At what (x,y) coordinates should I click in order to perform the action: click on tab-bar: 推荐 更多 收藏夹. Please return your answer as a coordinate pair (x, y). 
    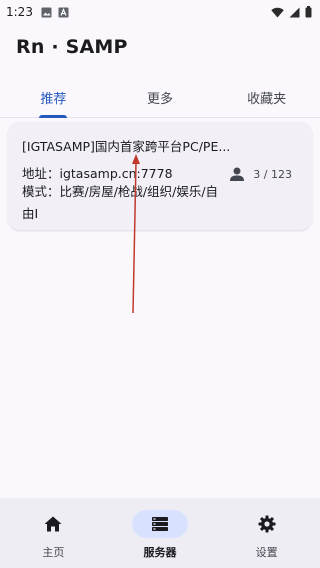
    Looking at the image, I should click on (160, 98).